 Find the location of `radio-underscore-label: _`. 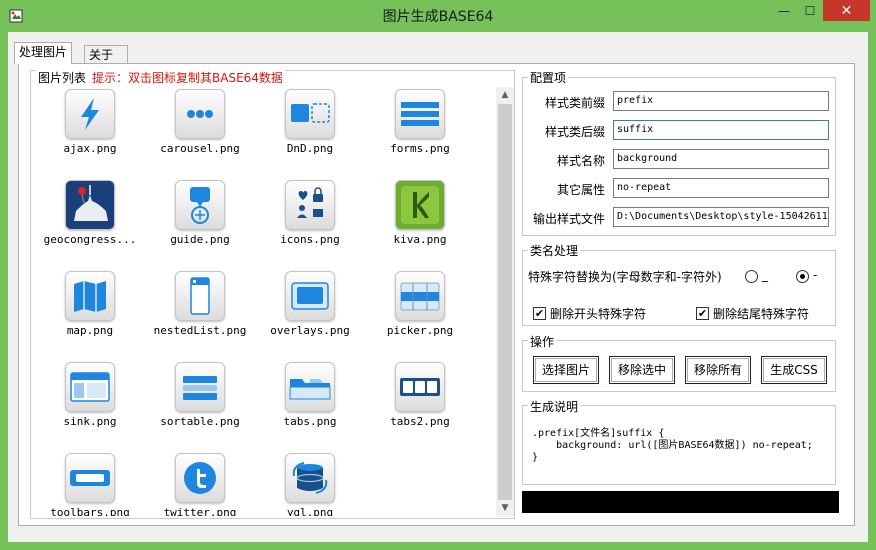

radio-underscore-label: _ is located at coordinates (765, 275).